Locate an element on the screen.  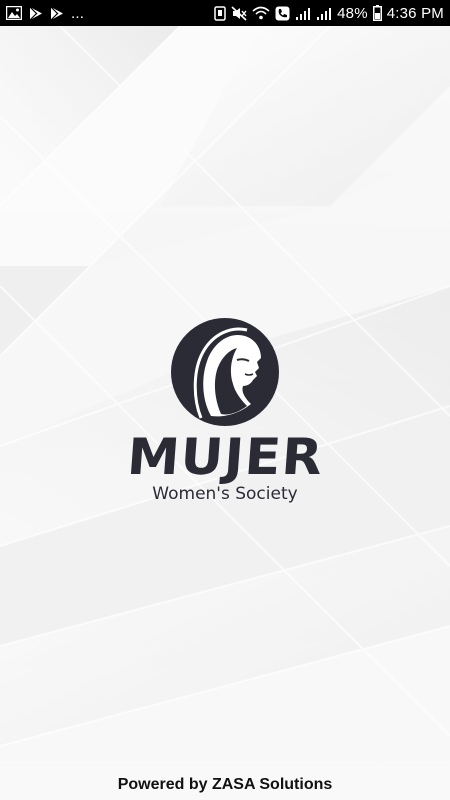
call-icon is located at coordinates (282, 13).